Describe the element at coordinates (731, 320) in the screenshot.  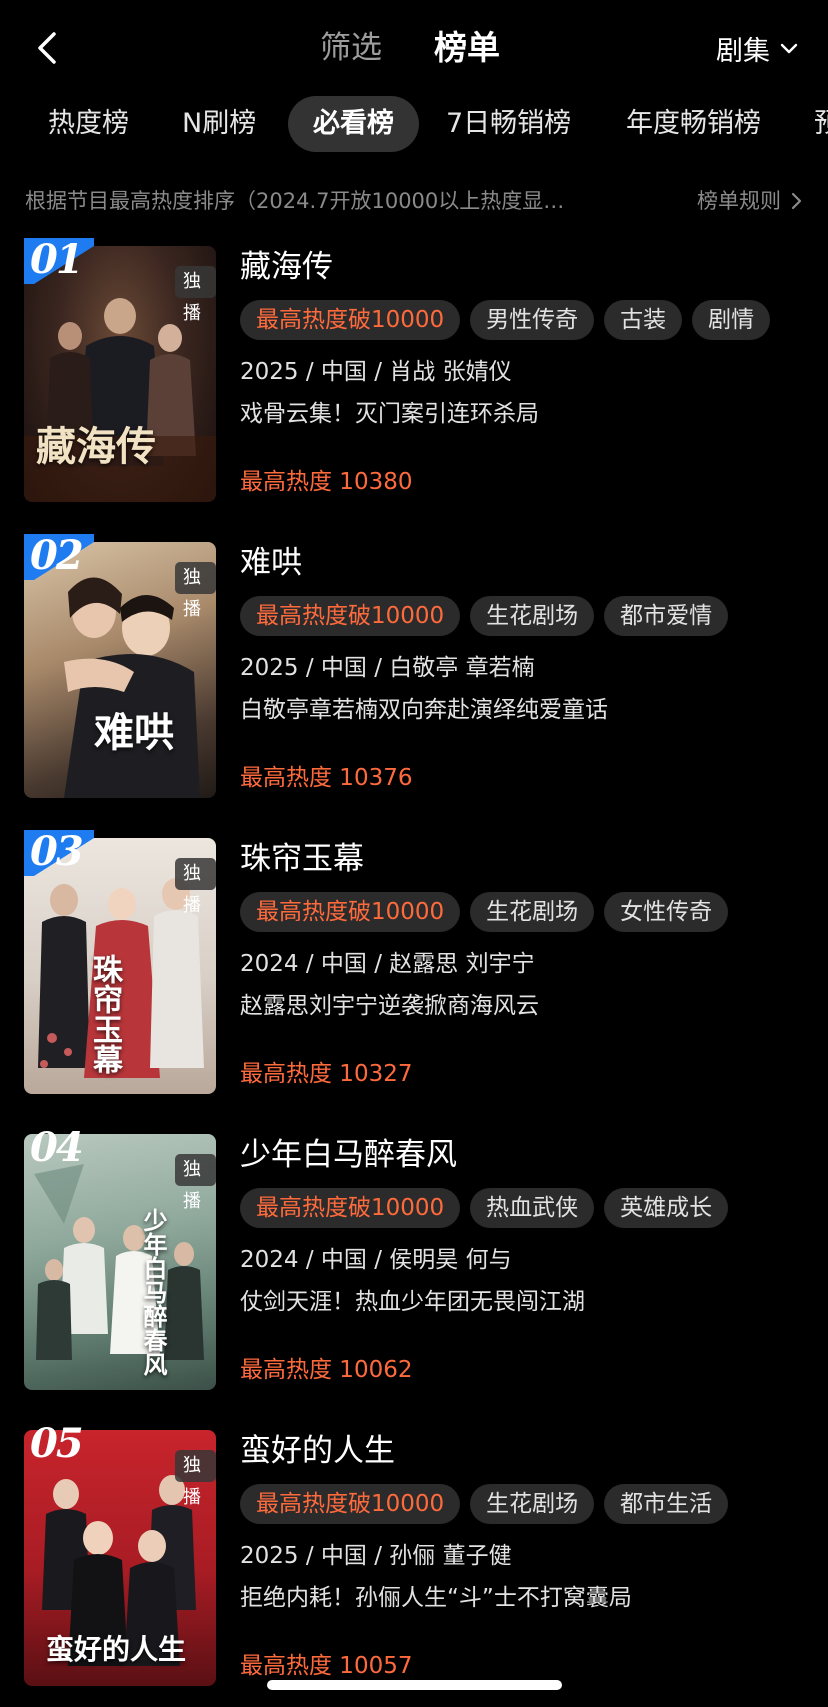
I see `tag: 剧情` at that location.